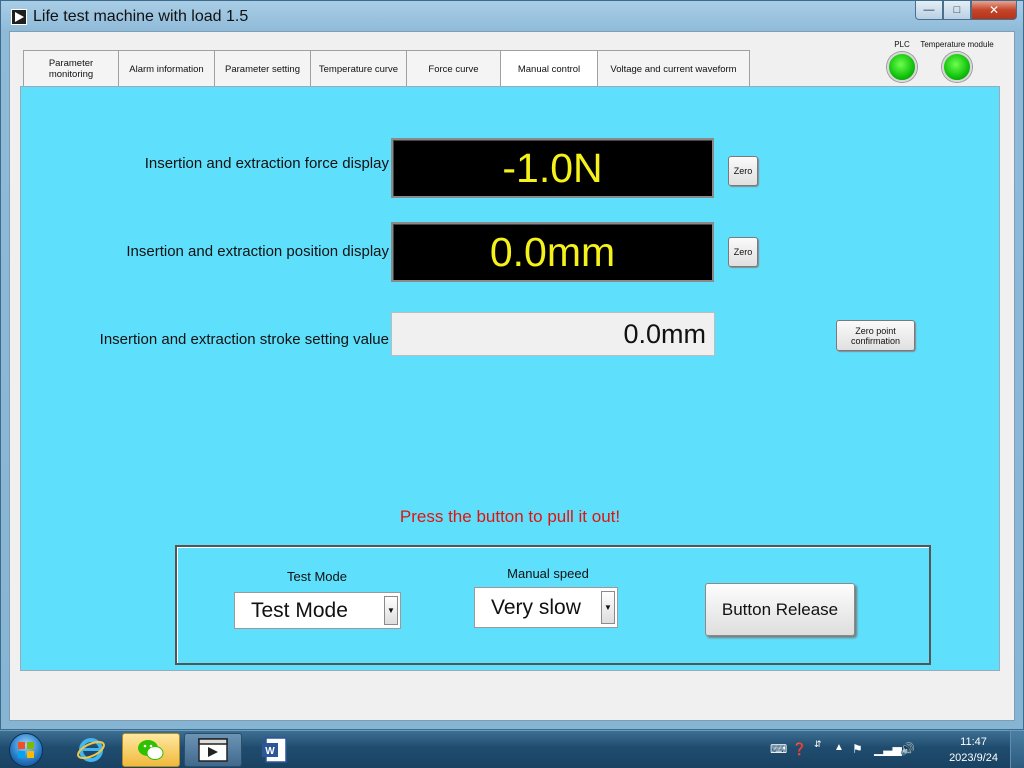 The image size is (1024, 768). I want to click on clock-time: 11:47, so click(973, 742).